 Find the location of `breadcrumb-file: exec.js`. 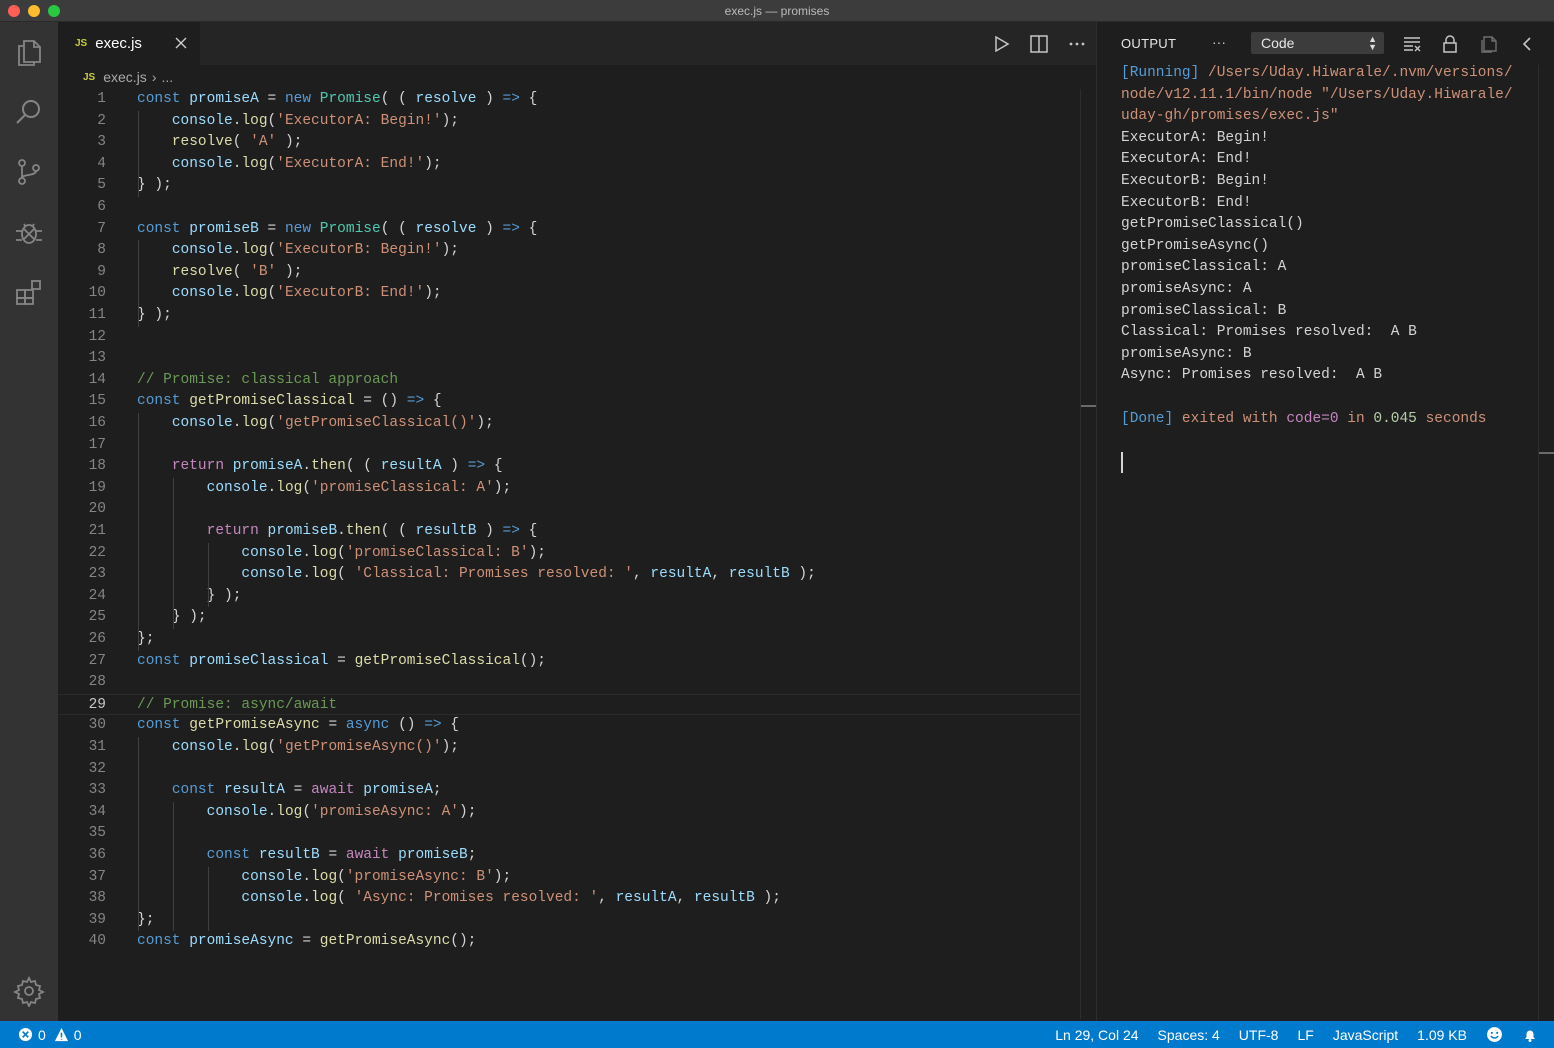

breadcrumb-file: exec.js is located at coordinates (125, 77).